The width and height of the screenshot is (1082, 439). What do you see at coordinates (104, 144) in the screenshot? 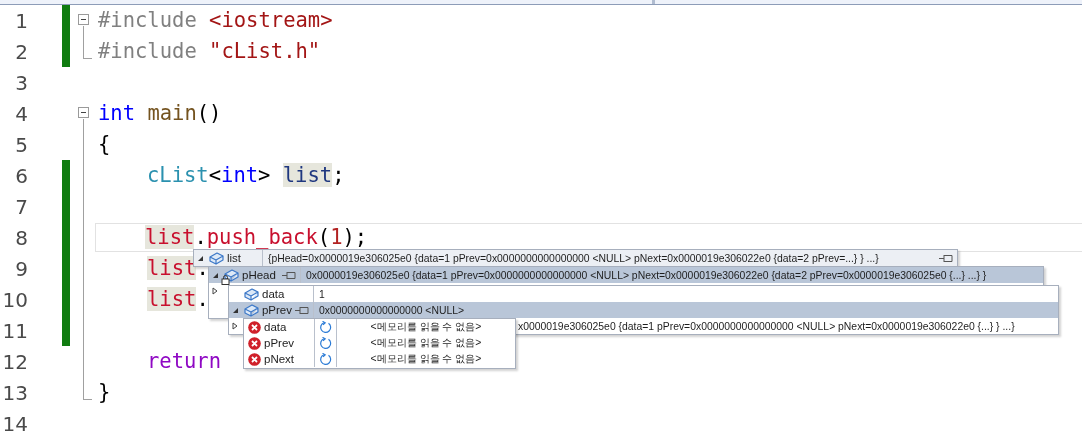
I see `code-line: {` at bounding box center [104, 144].